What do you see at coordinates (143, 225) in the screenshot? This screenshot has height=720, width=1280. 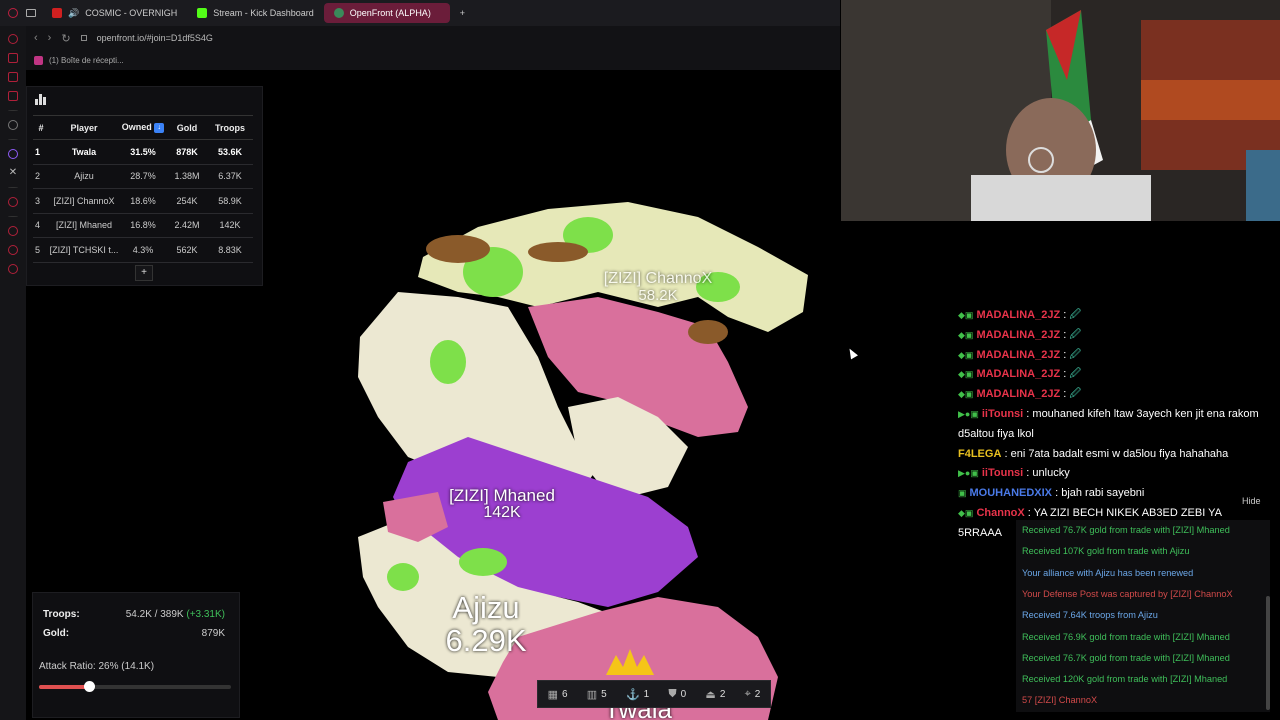 I see `table-row: 4 [ZIZI] Mhaned 16.8% 2.42M 142K` at bounding box center [143, 225].